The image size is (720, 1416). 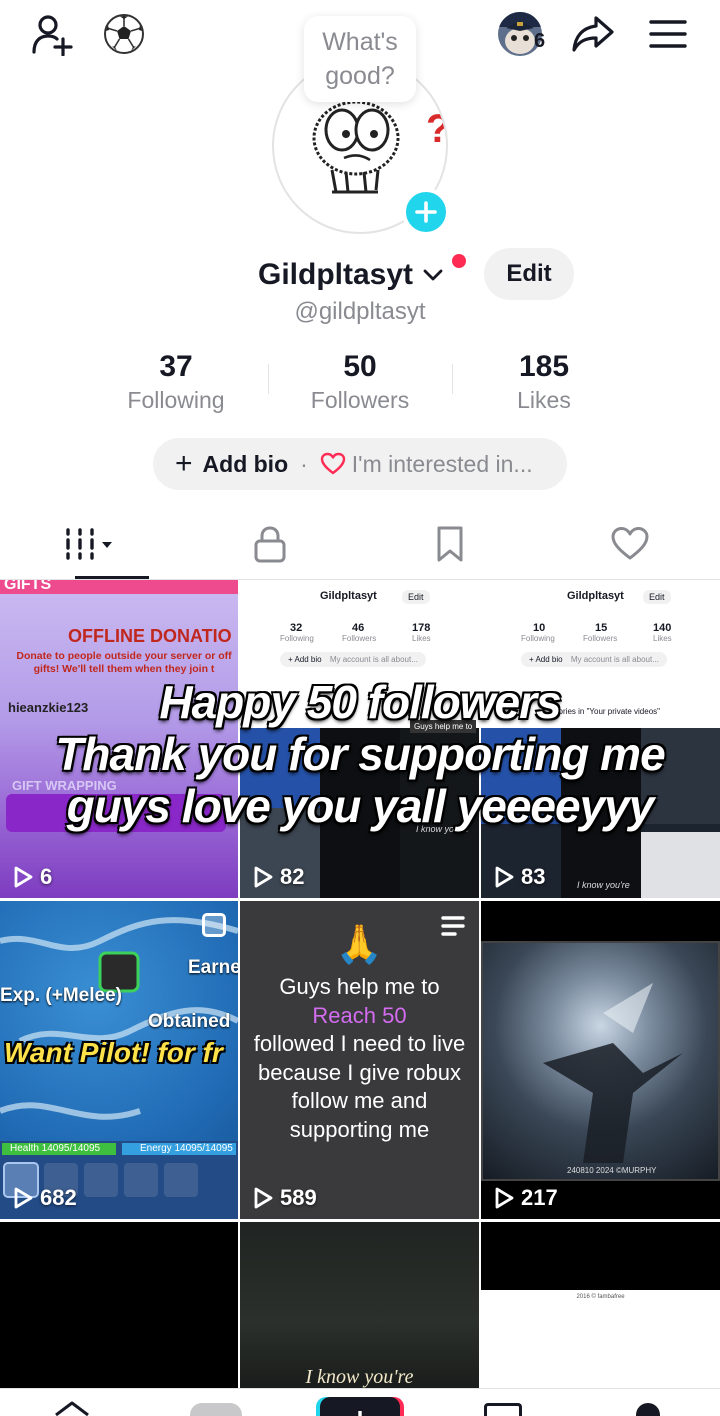 What do you see at coordinates (119, 1305) in the screenshot?
I see `video-thumbnail` at bounding box center [119, 1305].